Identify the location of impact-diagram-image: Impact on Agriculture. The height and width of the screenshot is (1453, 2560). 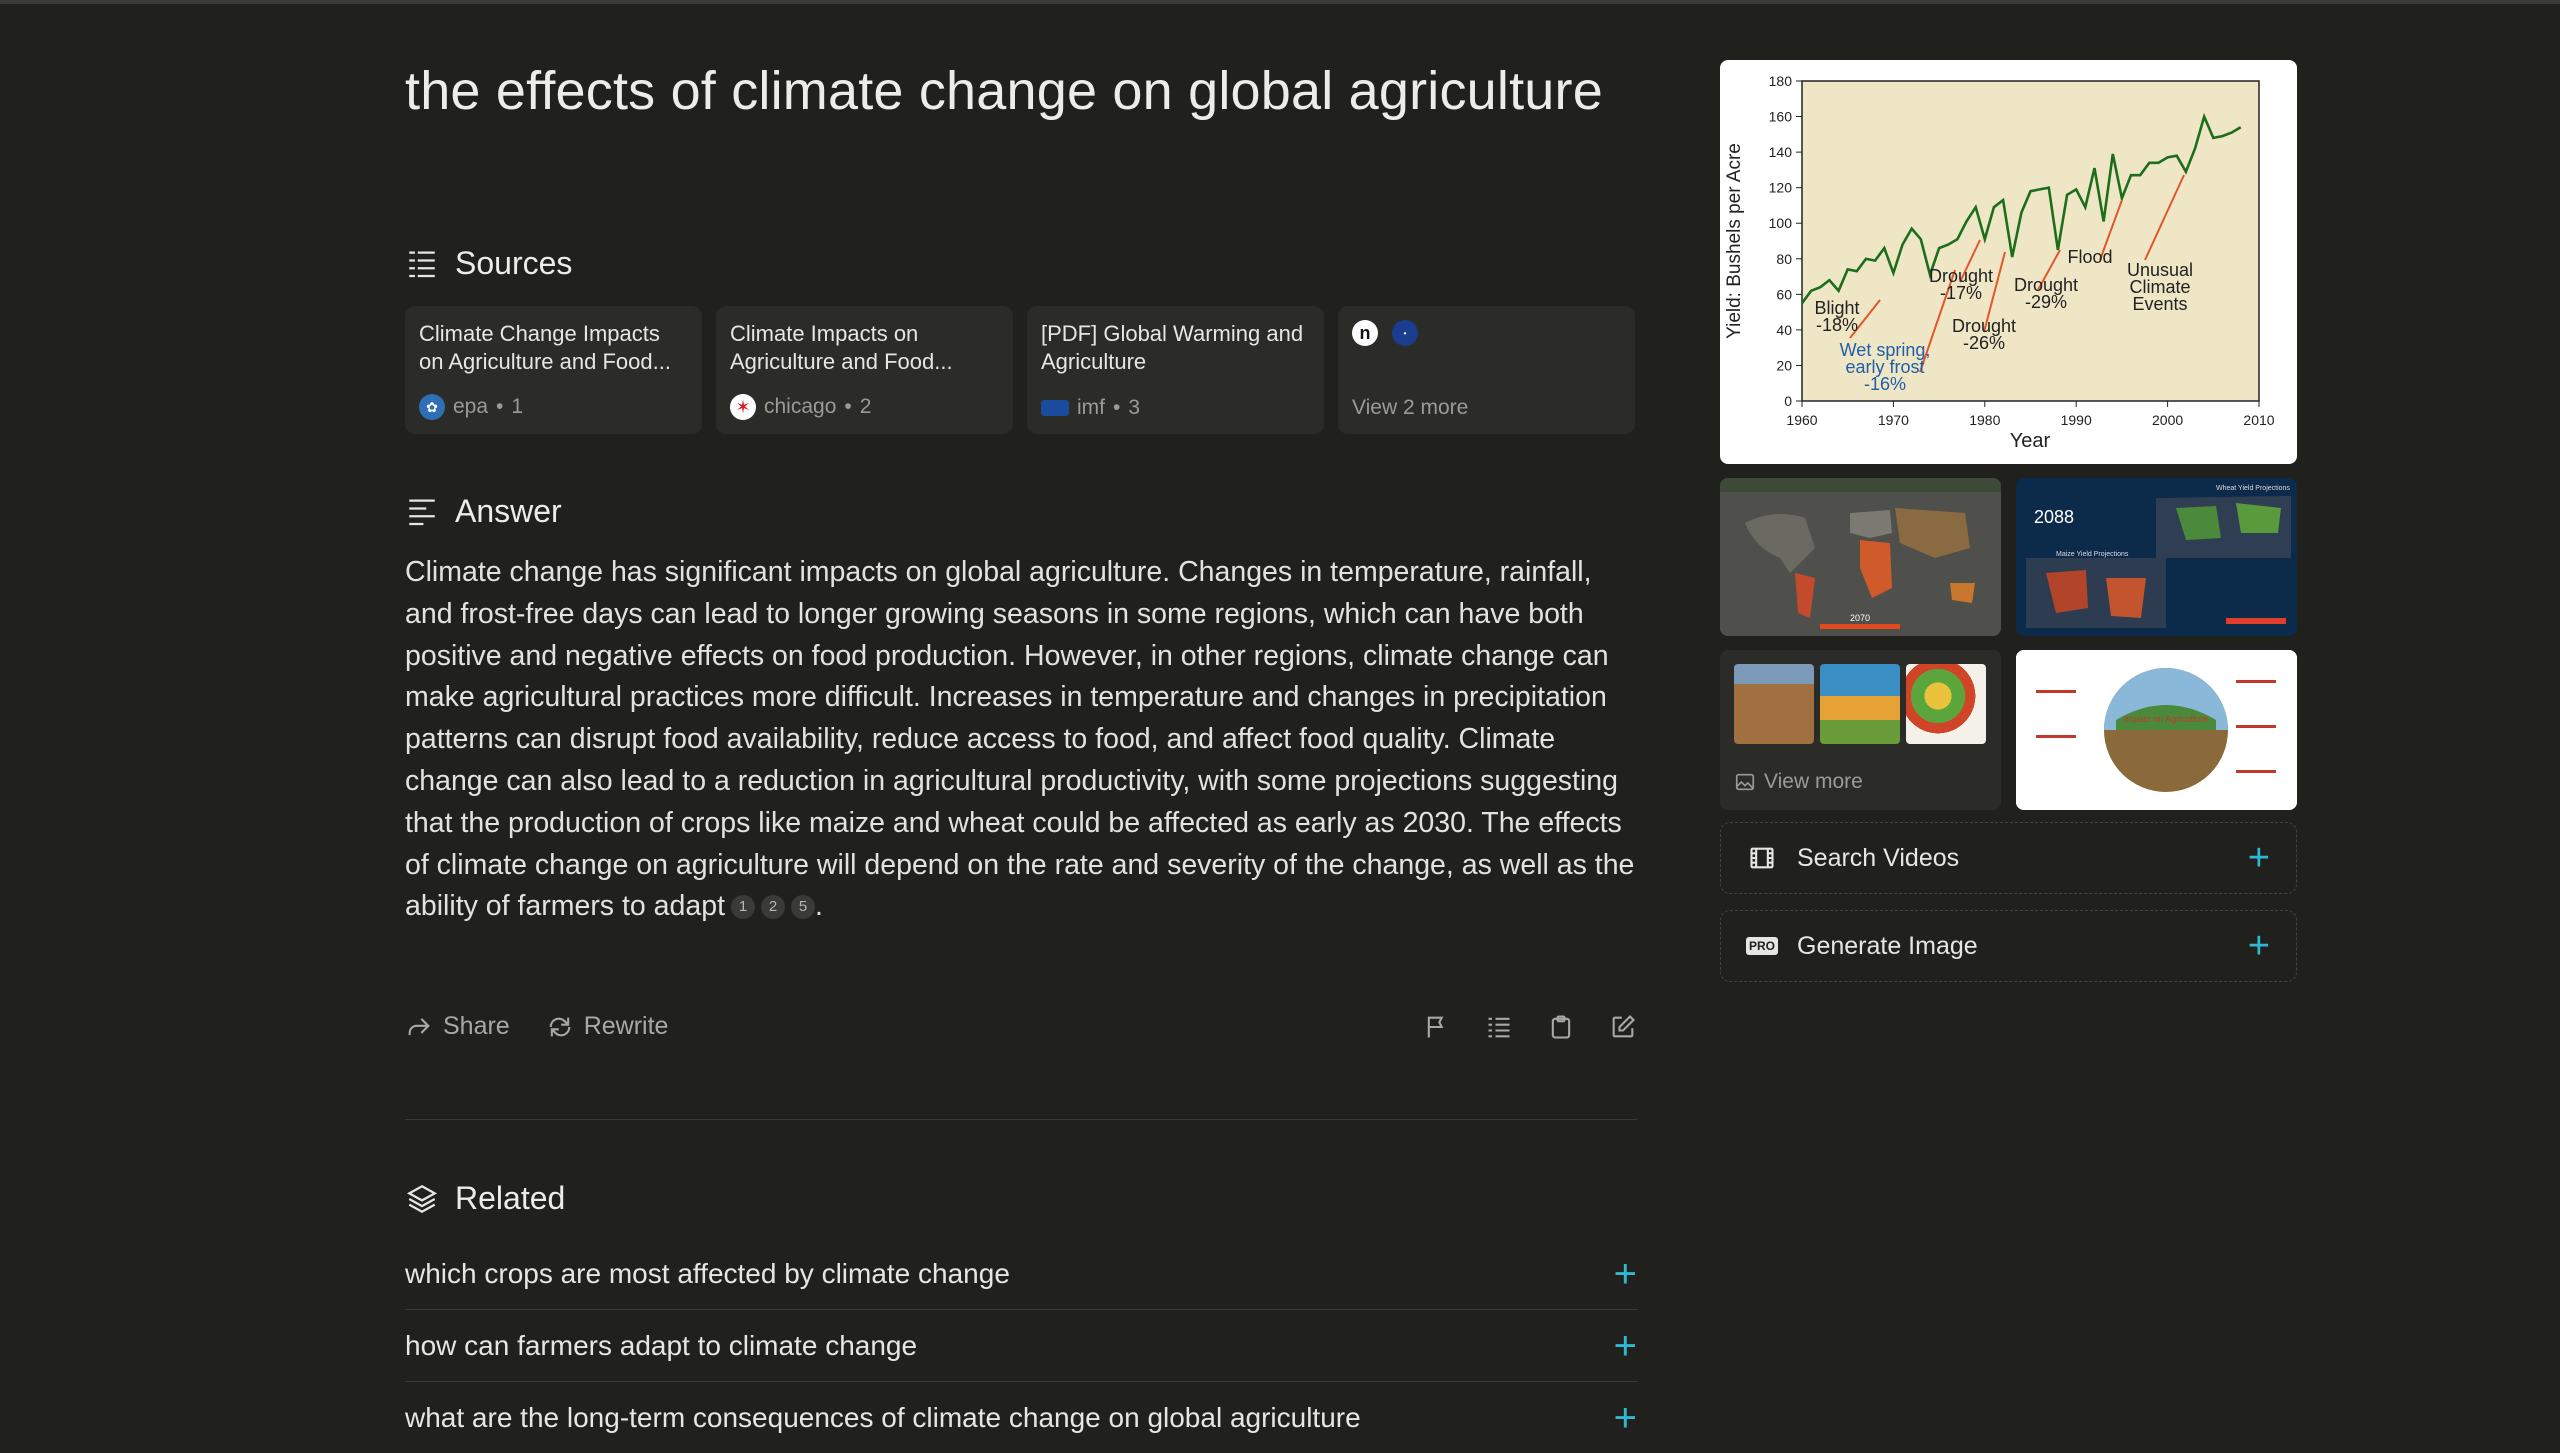
(2156, 730).